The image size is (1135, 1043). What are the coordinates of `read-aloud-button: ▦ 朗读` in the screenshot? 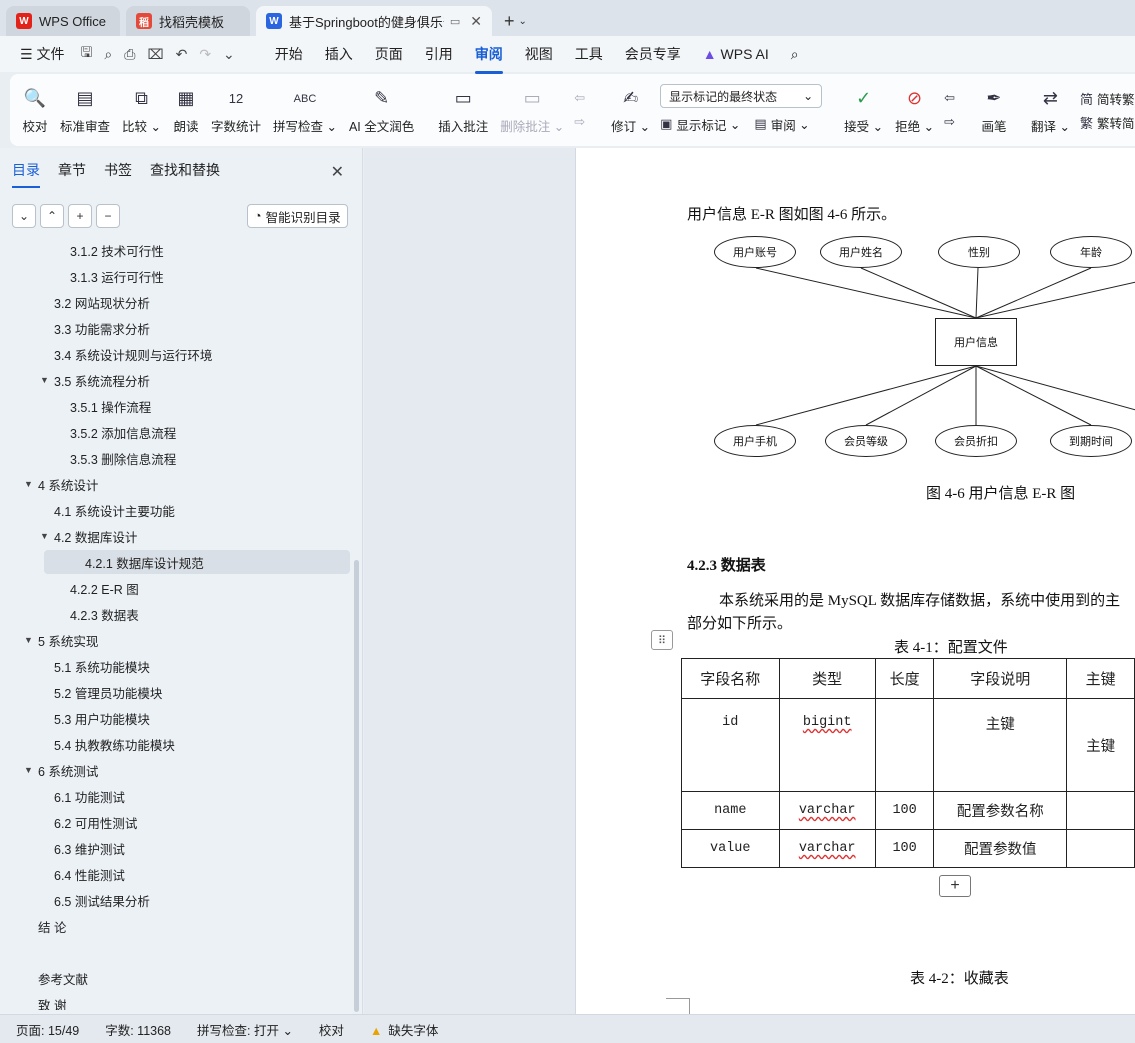 It's located at (186, 110).